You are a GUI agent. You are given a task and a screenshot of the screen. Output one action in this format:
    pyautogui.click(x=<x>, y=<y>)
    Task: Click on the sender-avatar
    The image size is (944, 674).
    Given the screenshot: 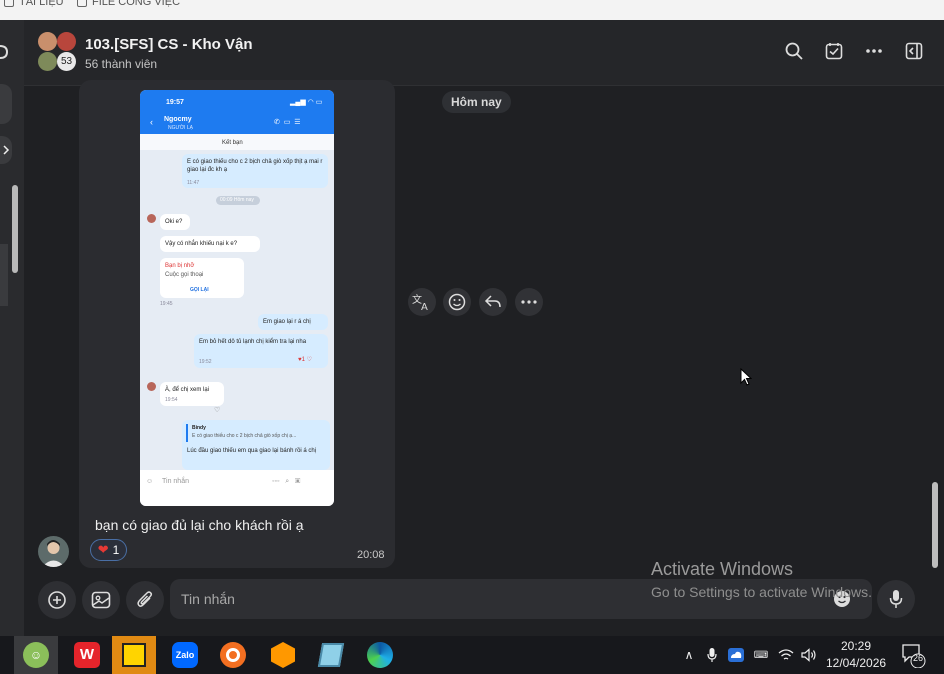 What is the action you would take?
    pyautogui.click(x=53, y=551)
    